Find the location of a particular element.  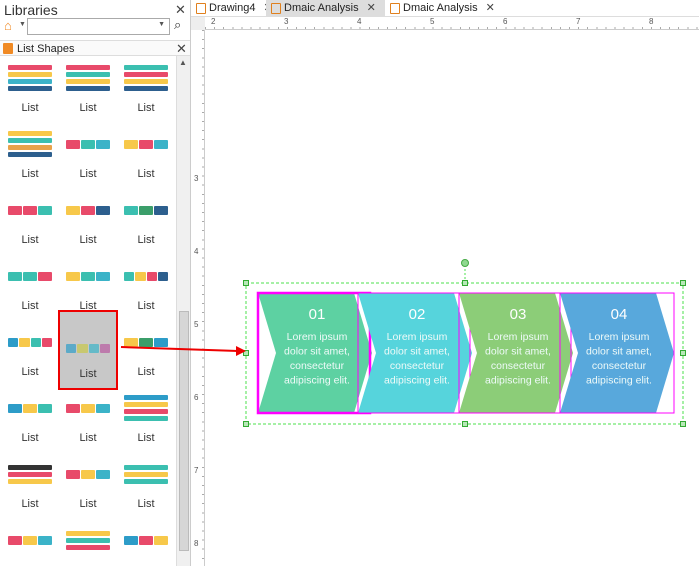

step-number: 03 is located at coordinates (518, 314).